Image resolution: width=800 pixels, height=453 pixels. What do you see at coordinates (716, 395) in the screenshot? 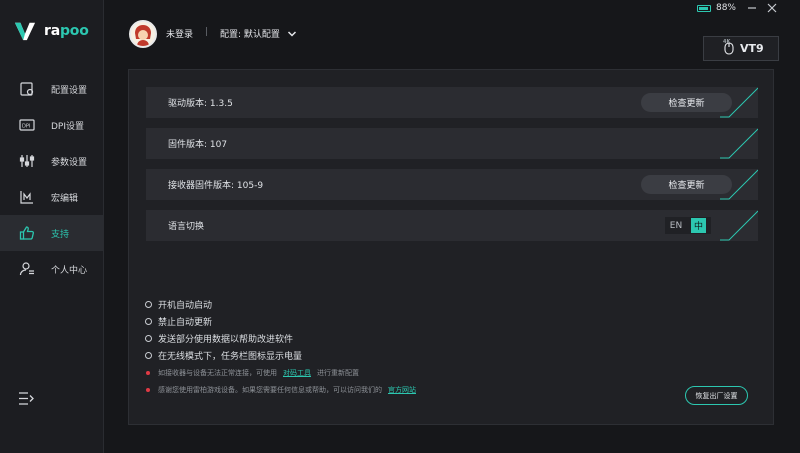
I see `factory-reset-button: 恢复出厂设置` at bounding box center [716, 395].